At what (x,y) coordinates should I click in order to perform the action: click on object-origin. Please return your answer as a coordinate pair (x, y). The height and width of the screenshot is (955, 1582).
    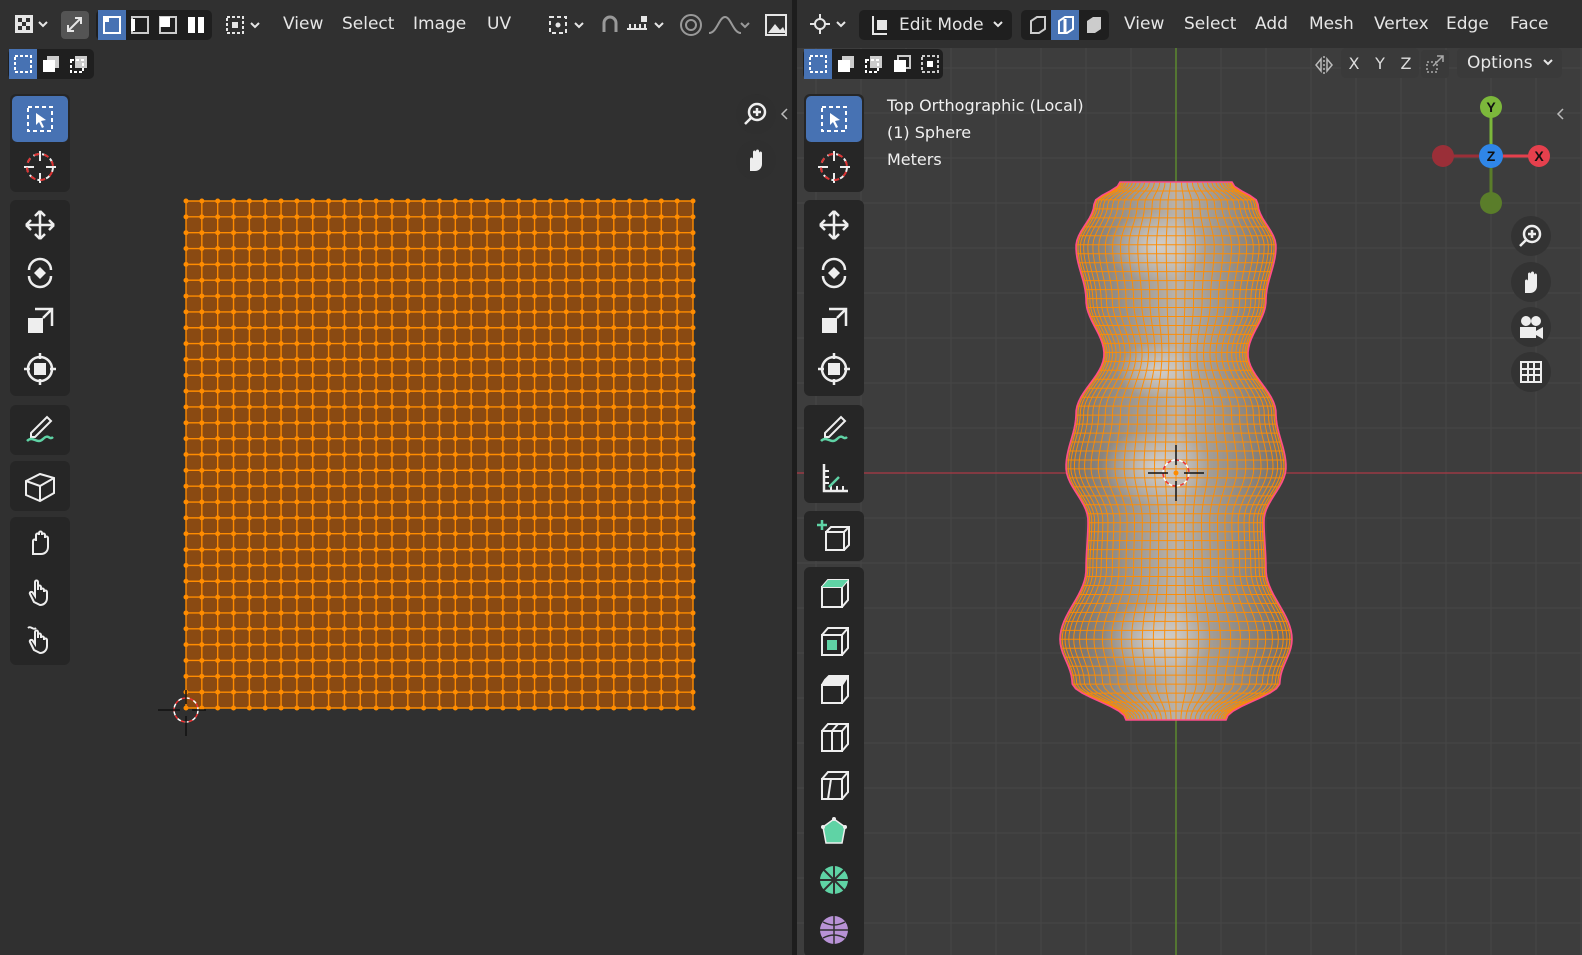
    Looking at the image, I should click on (1176, 473).